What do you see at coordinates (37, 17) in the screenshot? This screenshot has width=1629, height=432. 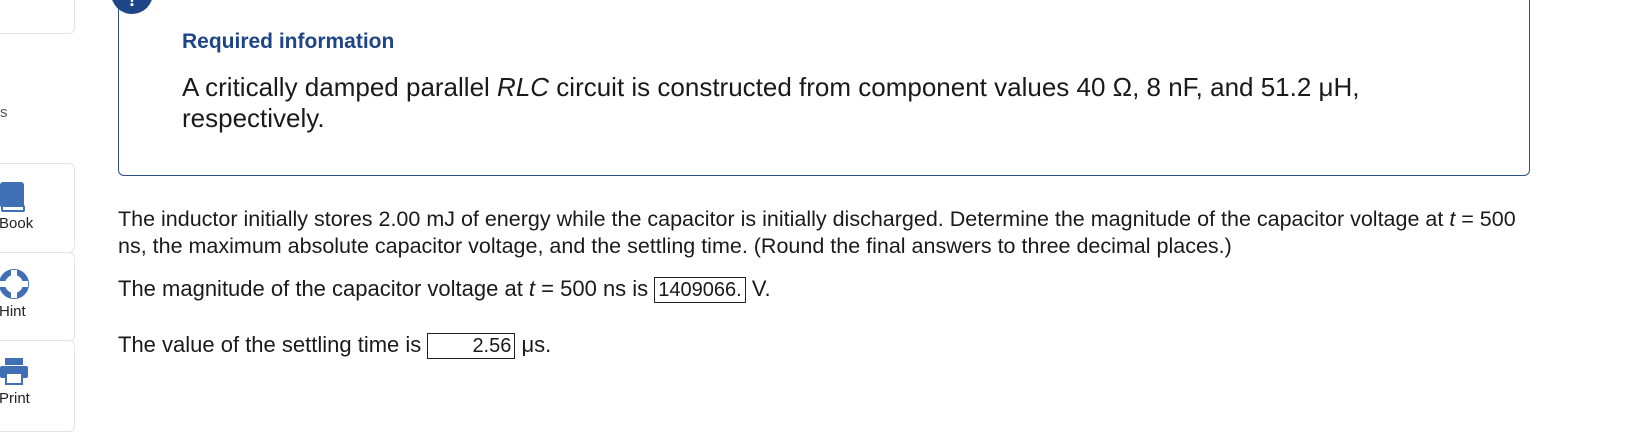 I see `rail-cell-top` at bounding box center [37, 17].